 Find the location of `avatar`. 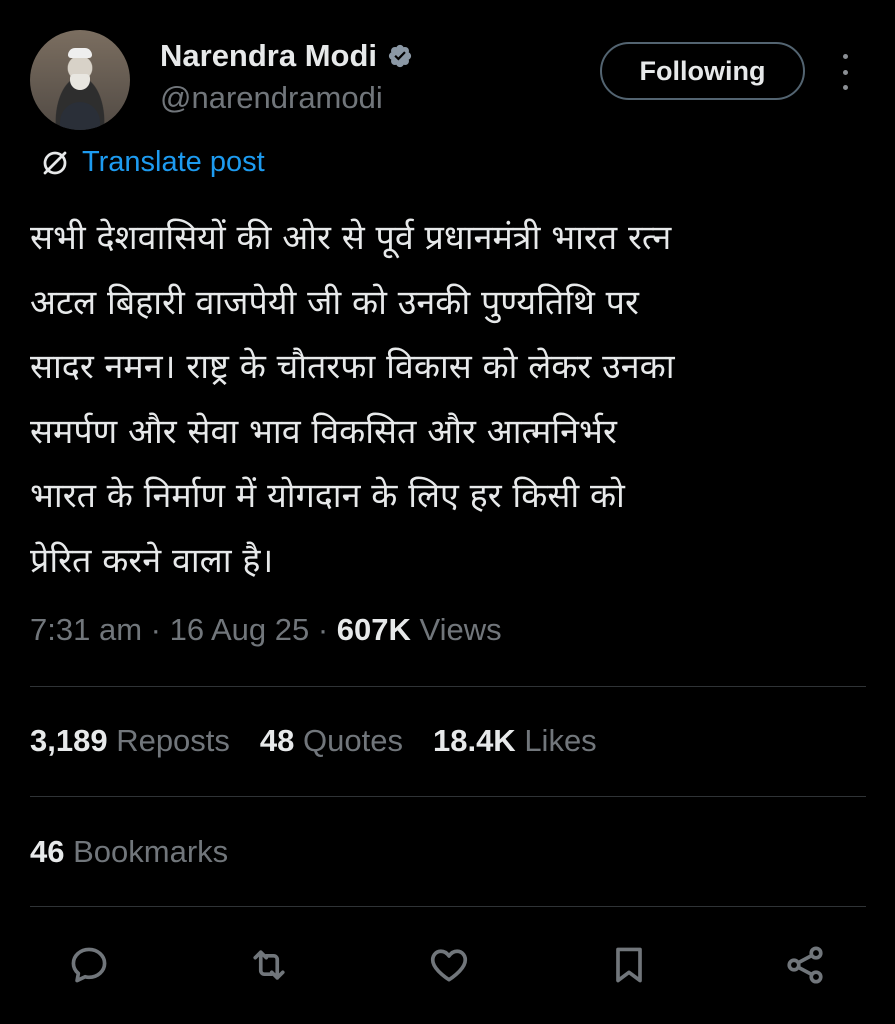

avatar is located at coordinates (80, 80).